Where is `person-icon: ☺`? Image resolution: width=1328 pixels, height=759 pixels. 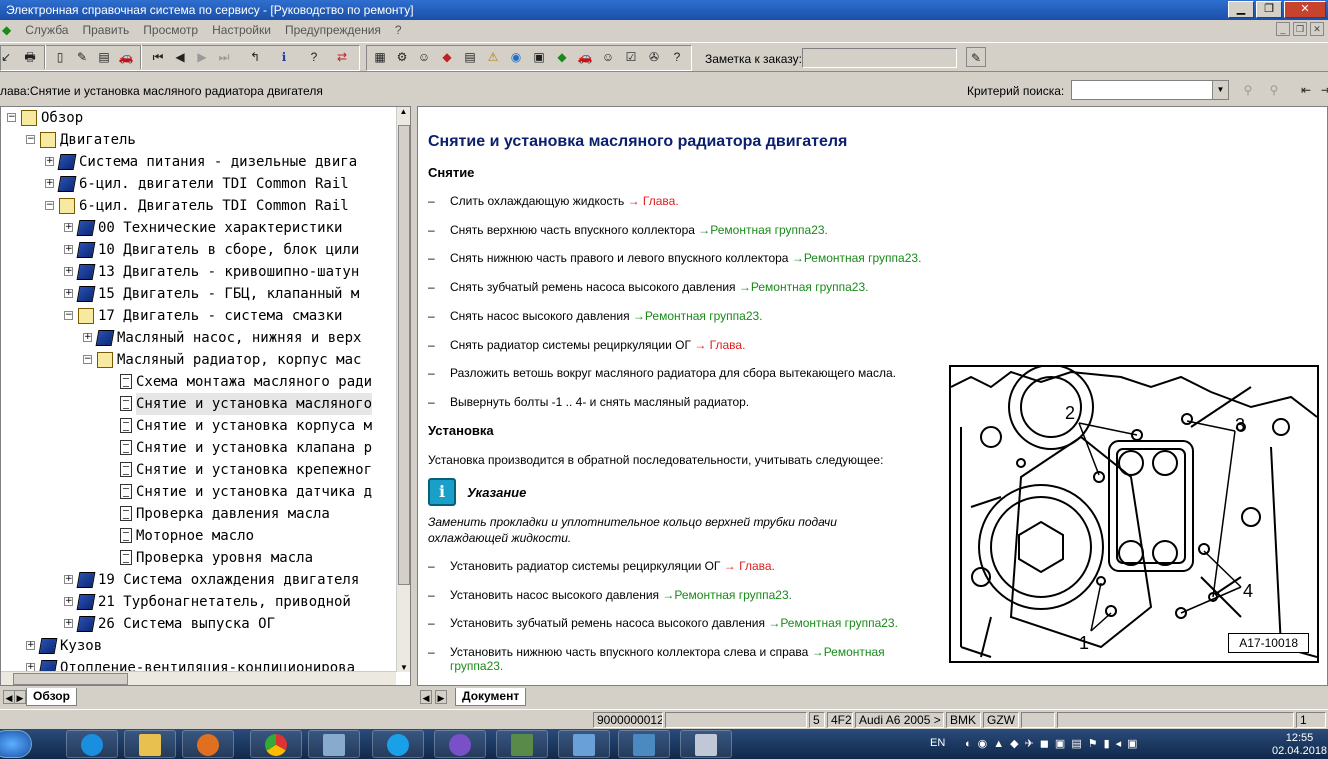
person-icon: ☺ is located at coordinates (424, 57).